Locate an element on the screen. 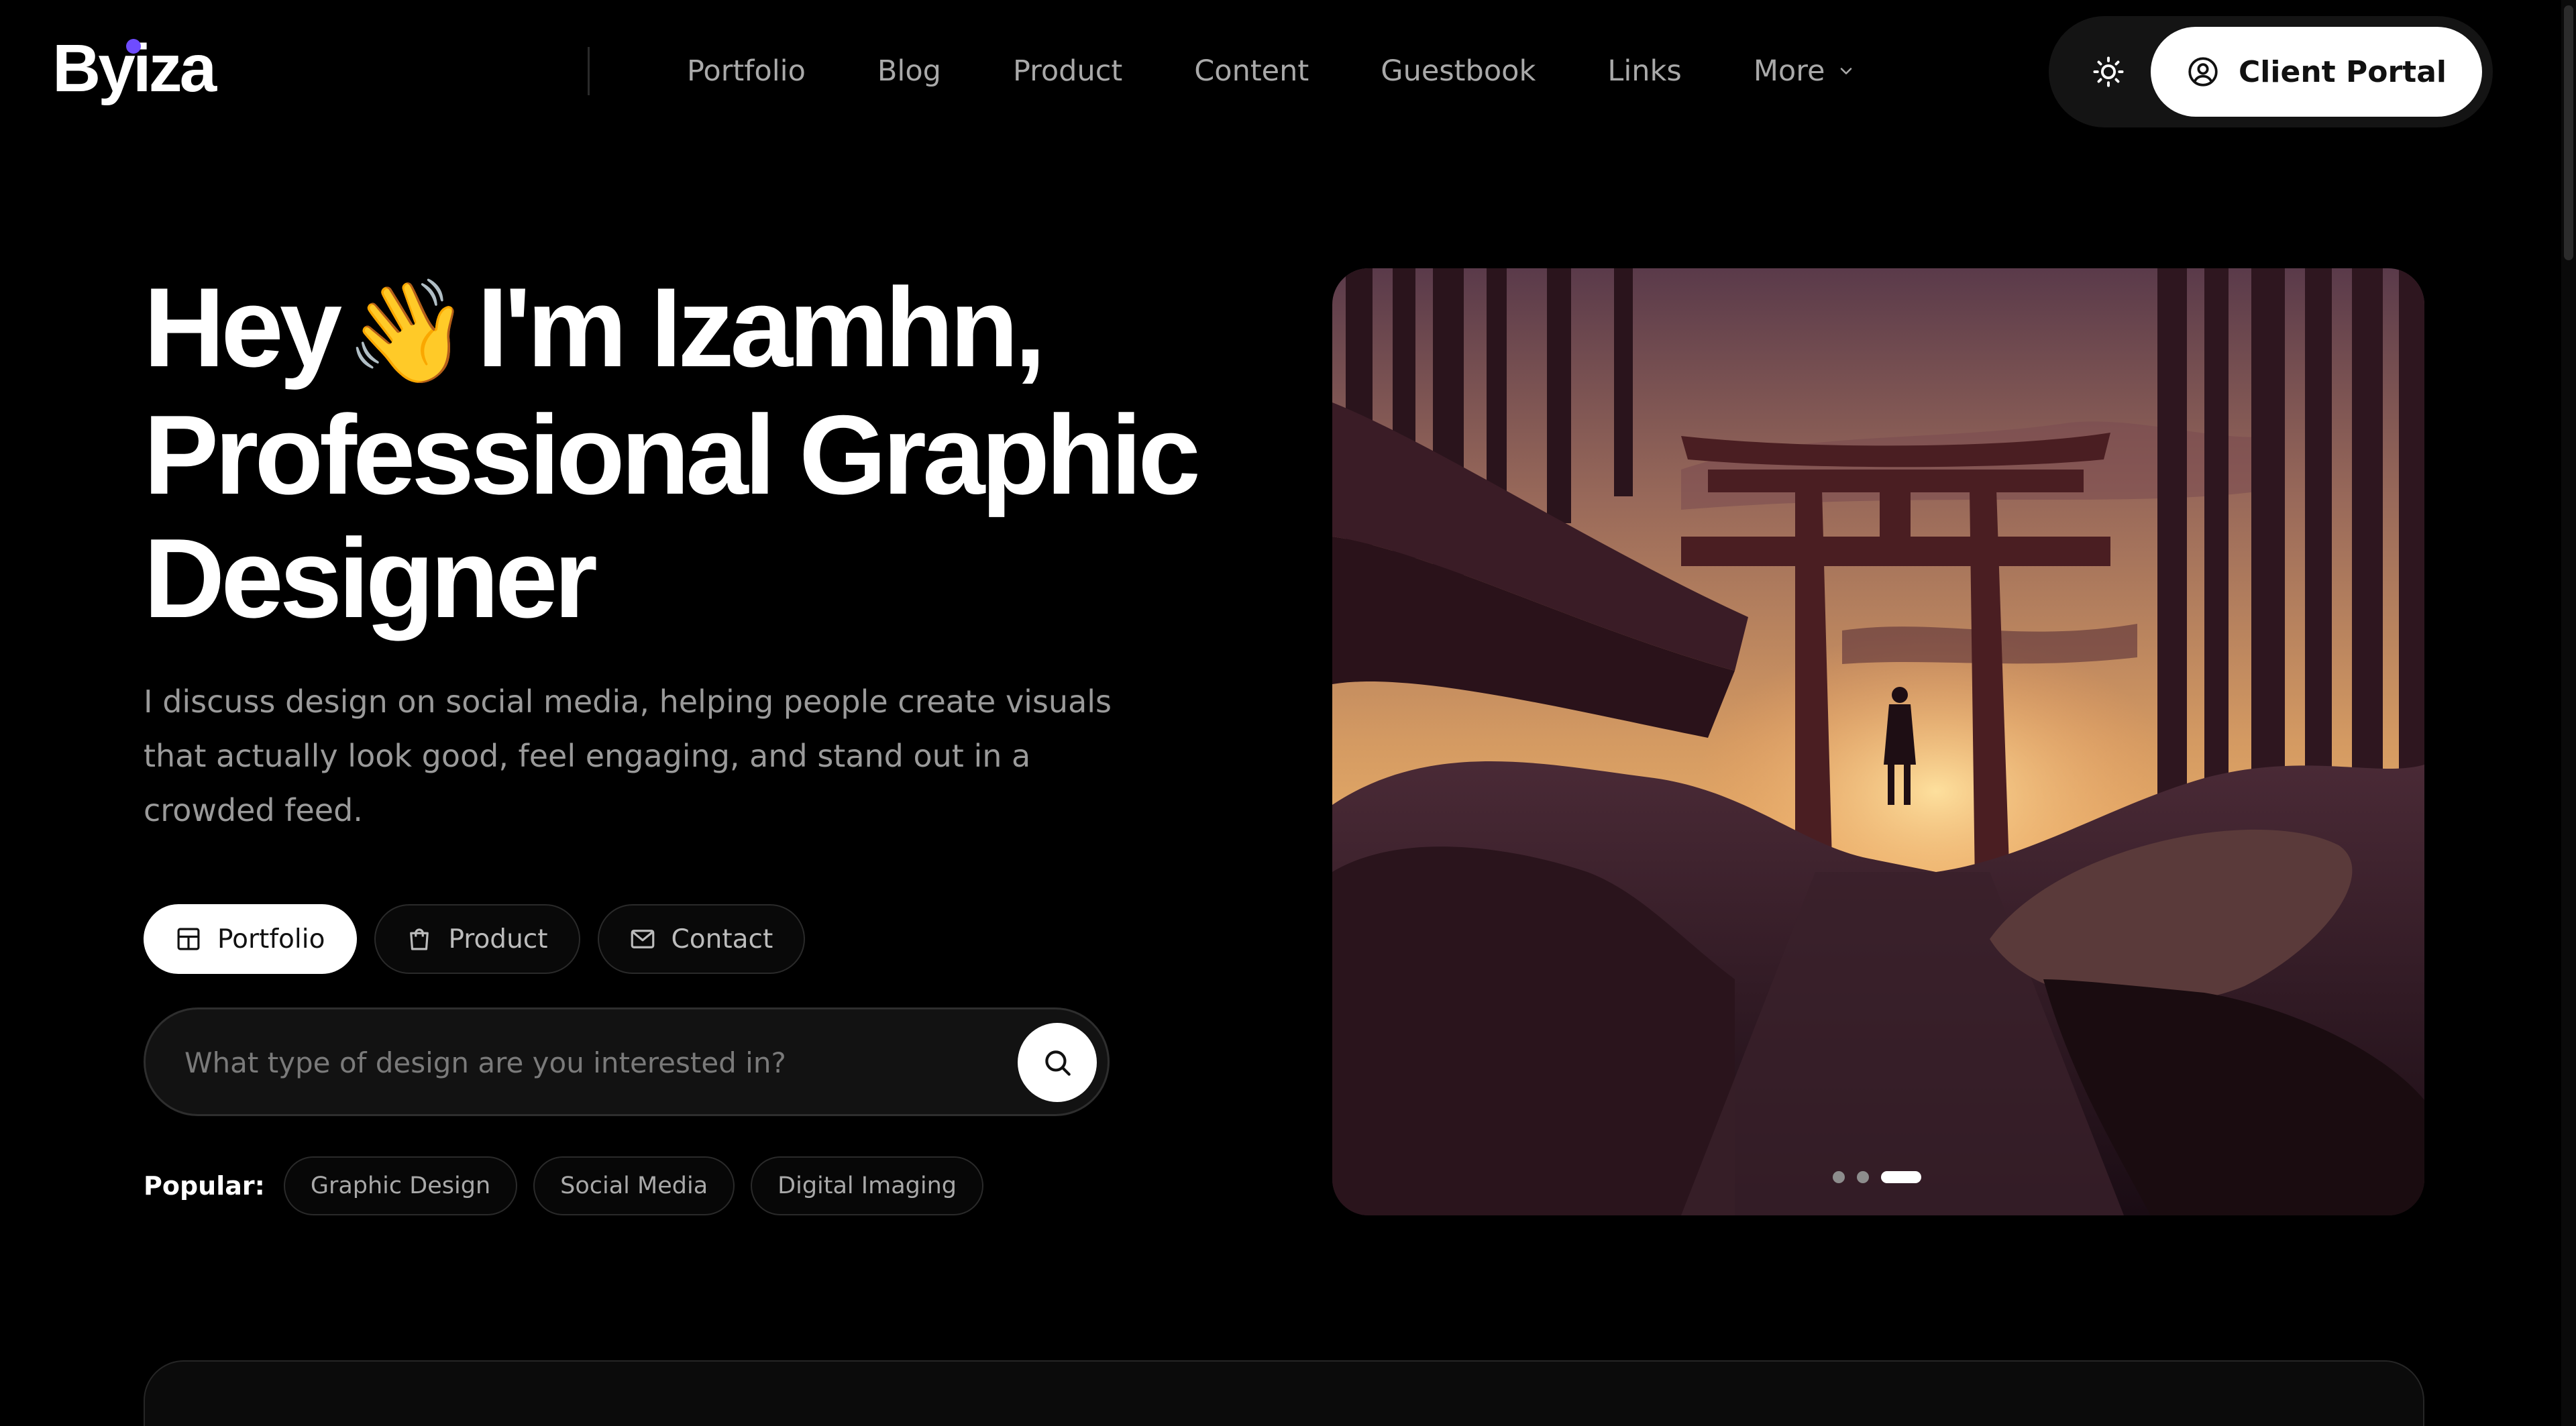  hero-title-greeting: Hey is located at coordinates (243, 327).